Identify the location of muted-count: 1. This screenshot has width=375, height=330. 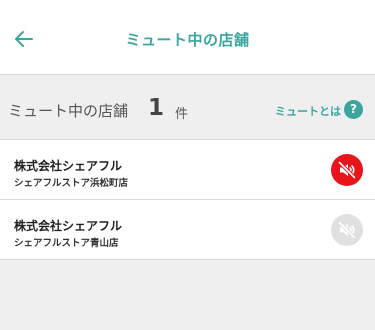
(156, 108).